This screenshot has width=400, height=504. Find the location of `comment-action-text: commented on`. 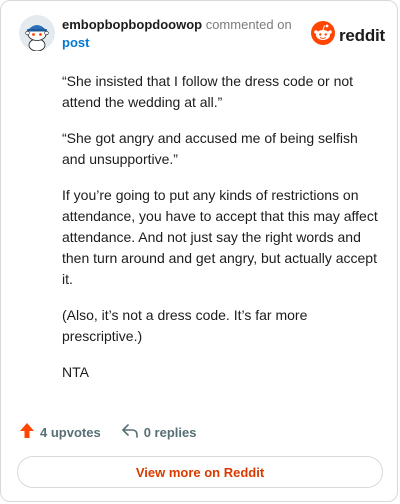

comment-action-text: commented on is located at coordinates (248, 24).